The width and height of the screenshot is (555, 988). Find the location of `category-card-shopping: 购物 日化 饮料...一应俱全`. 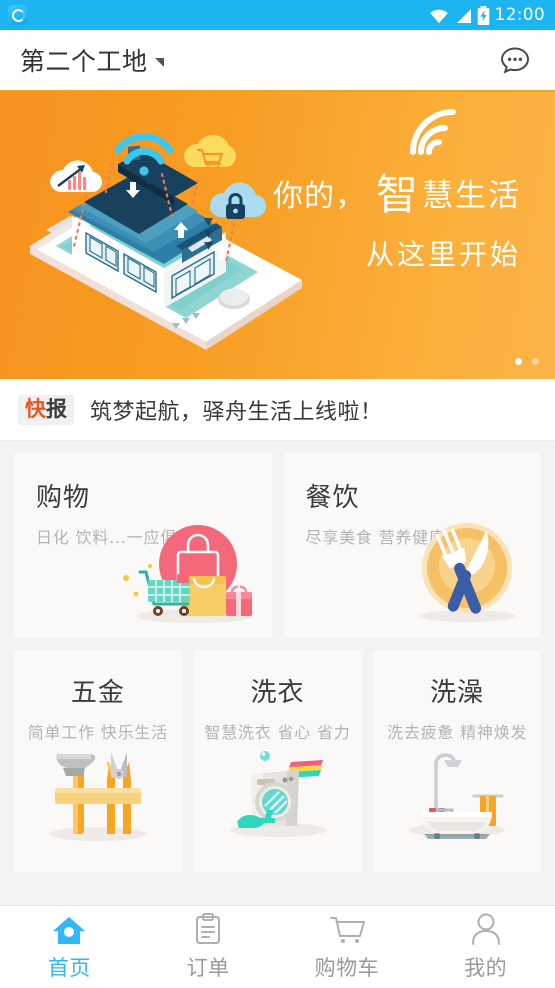

category-card-shopping: 购物 日化 饮料...一应俱全 is located at coordinates (143, 545).